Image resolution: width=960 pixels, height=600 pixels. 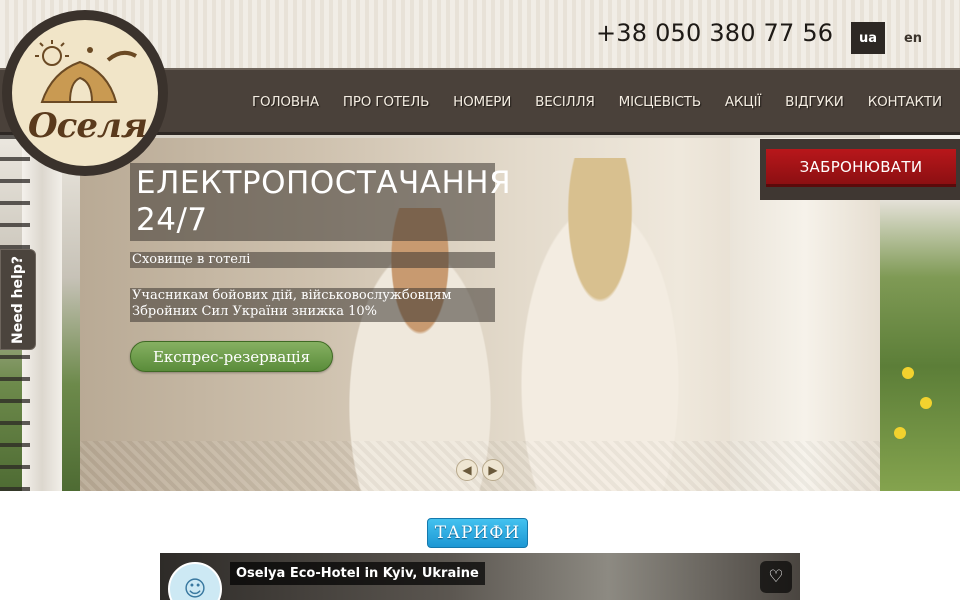 What do you see at coordinates (357, 573) in the screenshot?
I see `video-title: Oselya Eco-Hotel in Kyiv, Ukraine` at bounding box center [357, 573].